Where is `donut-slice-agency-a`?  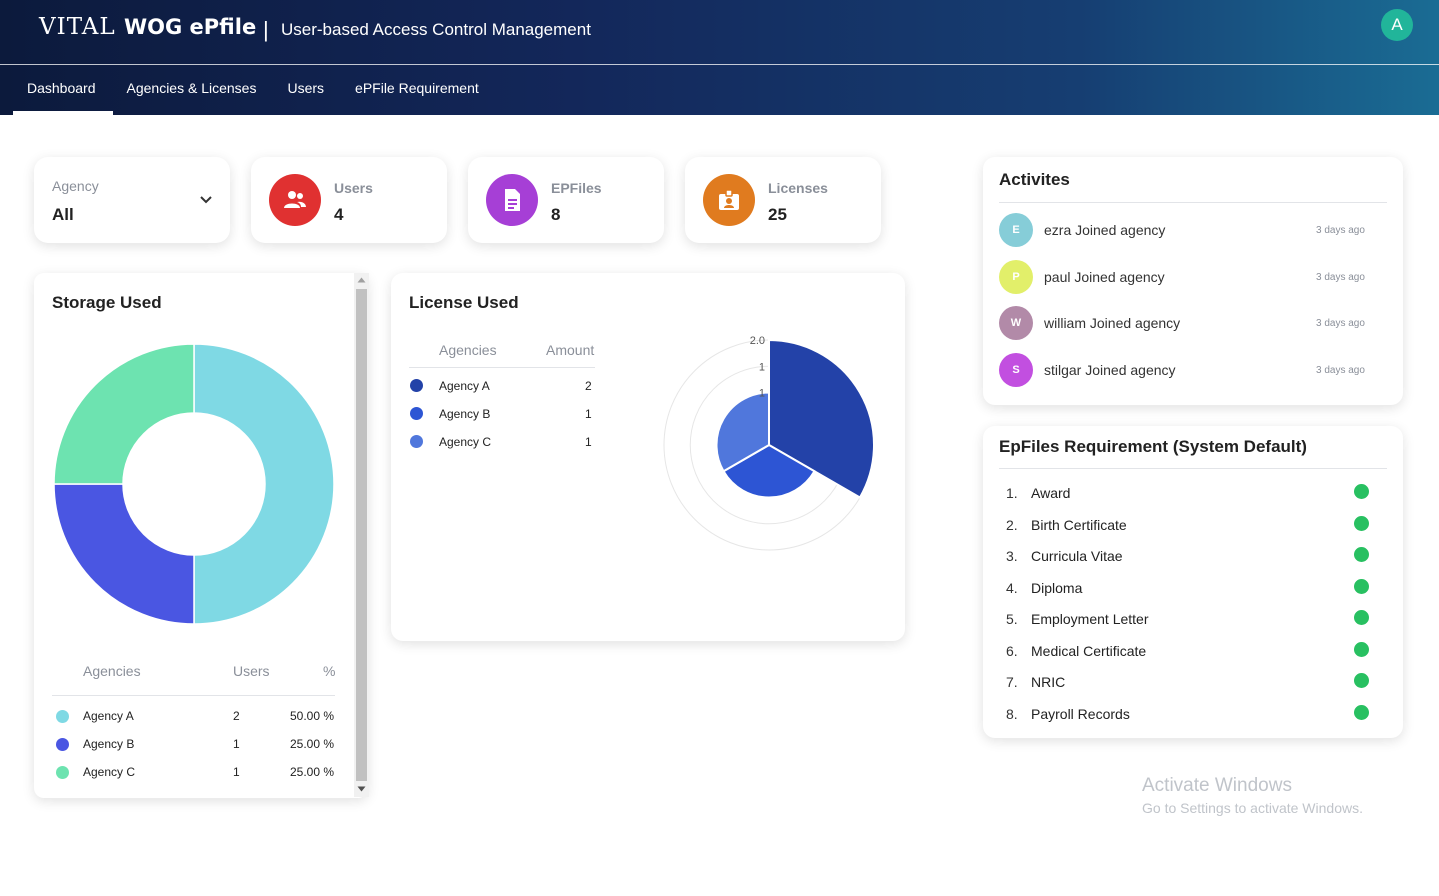
donut-slice-agency-a is located at coordinates (264, 484).